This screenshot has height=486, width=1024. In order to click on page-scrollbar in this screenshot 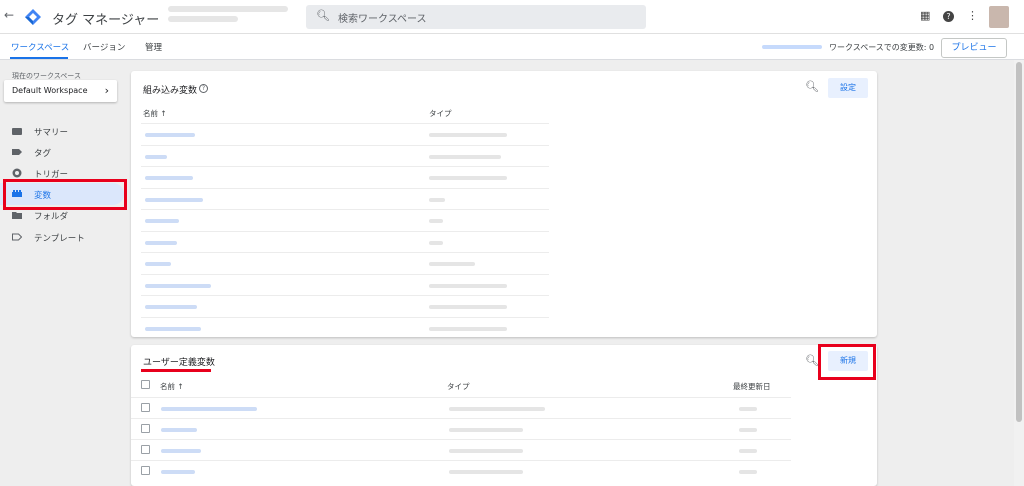, I will do `click(1019, 273)`.